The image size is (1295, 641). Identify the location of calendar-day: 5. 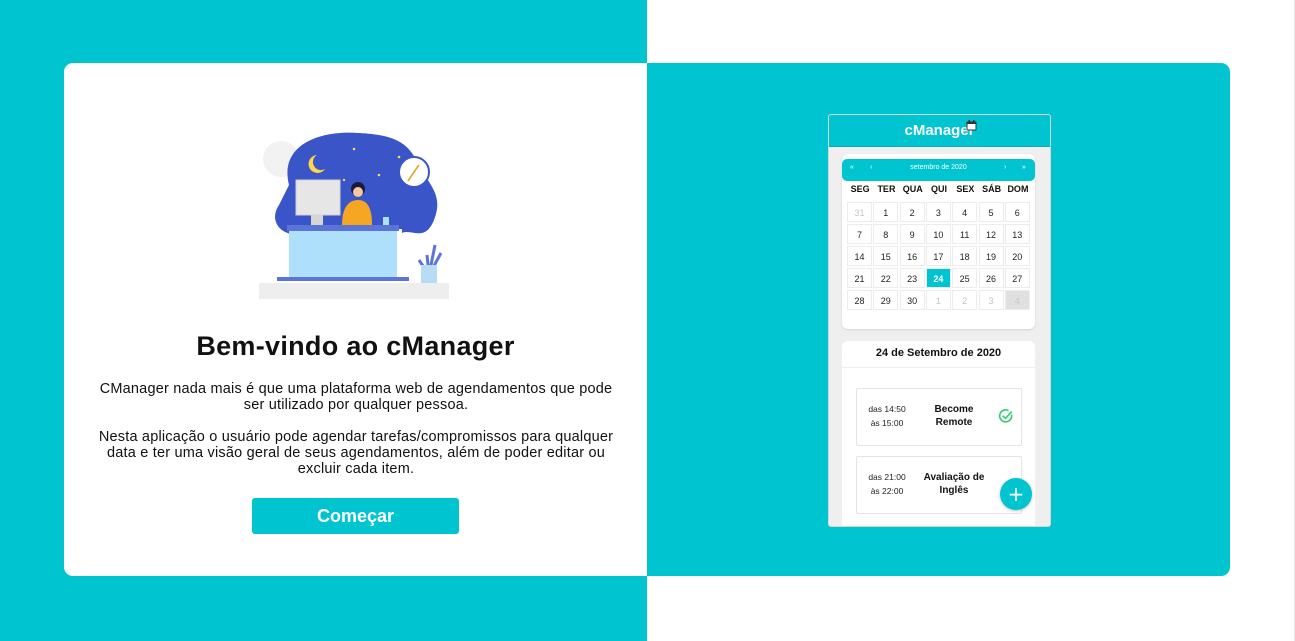
(991, 212).